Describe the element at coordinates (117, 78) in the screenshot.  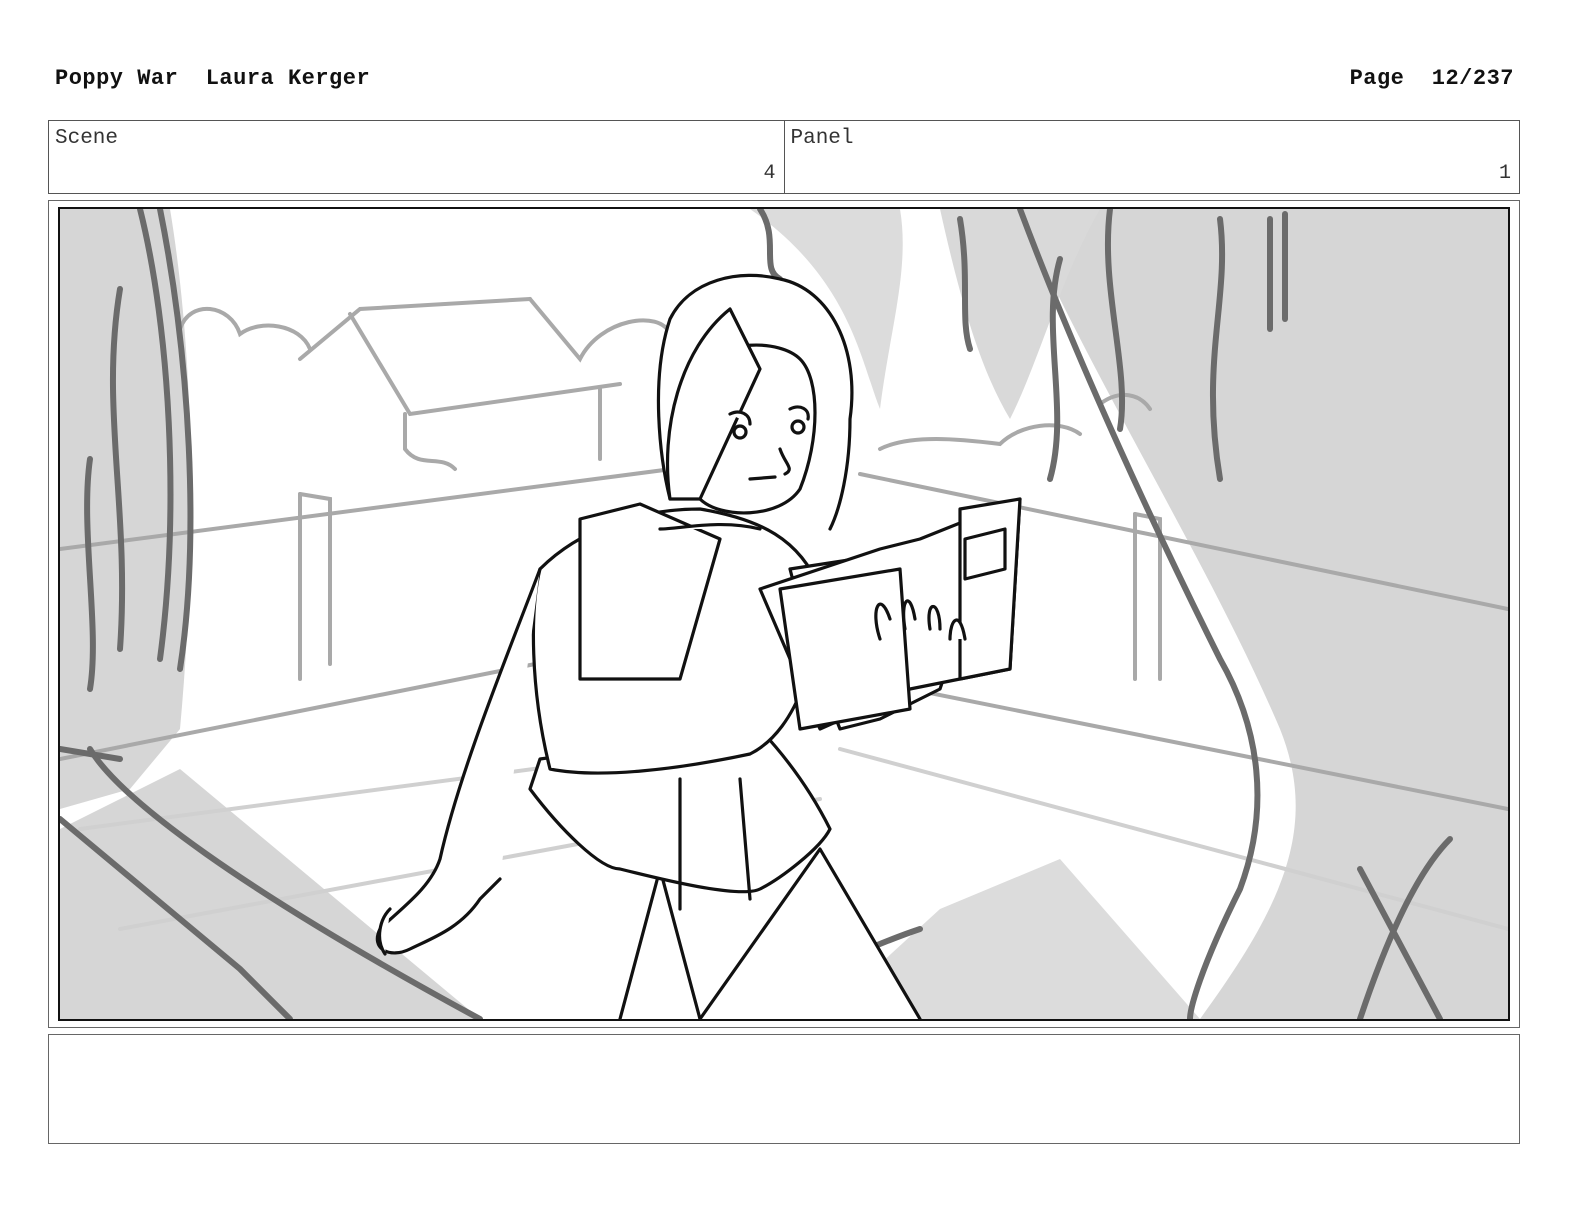
I see `project-title: Poppy War` at that location.